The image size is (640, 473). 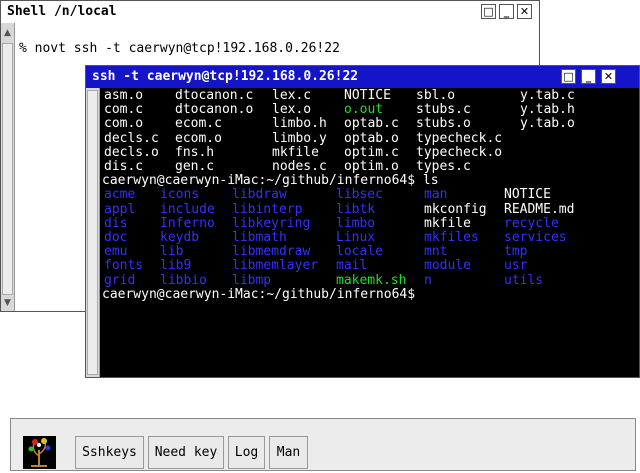 What do you see at coordinates (356, 237) in the screenshot?
I see `file-entry: Linux` at bounding box center [356, 237].